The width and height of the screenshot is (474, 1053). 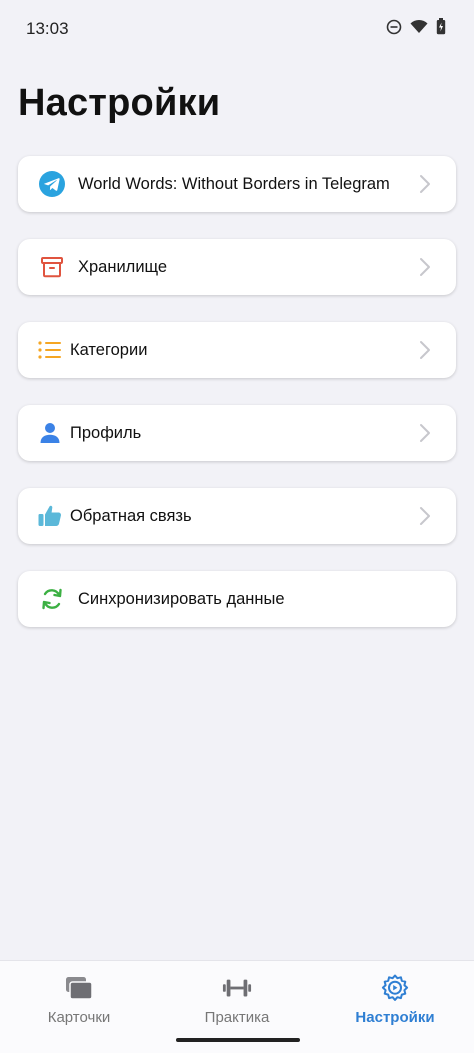 I want to click on sync-icon, so click(x=52, y=599).